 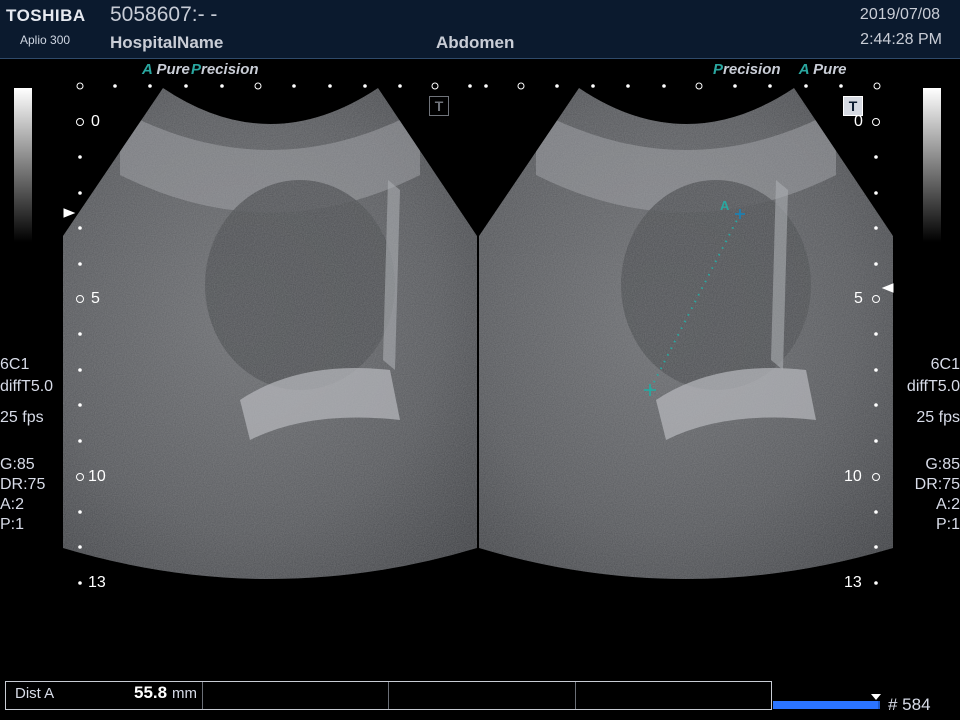 What do you see at coordinates (909, 704) in the screenshot?
I see `frame-counter: # 584` at bounding box center [909, 704].